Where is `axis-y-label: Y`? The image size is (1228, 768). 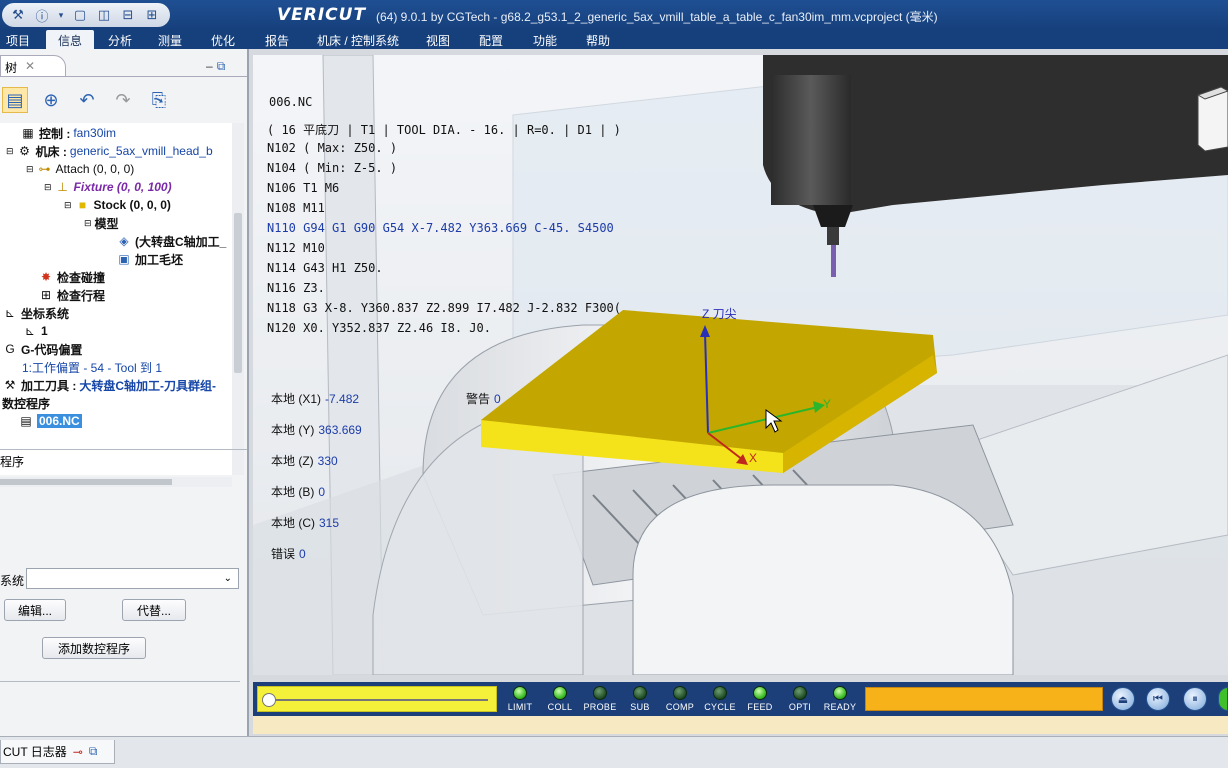 axis-y-label: Y is located at coordinates (827, 404).